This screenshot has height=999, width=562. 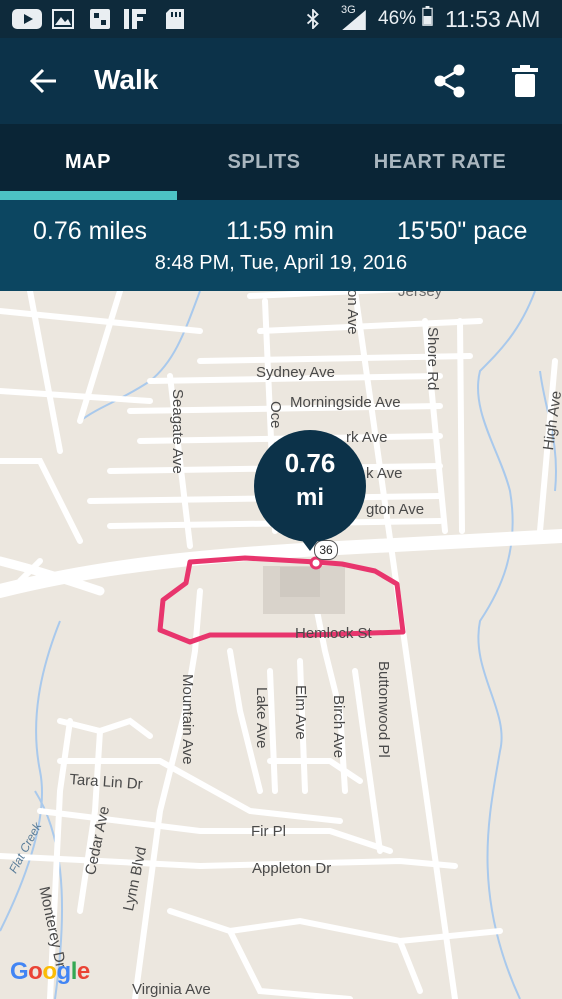 I want to click on tab-heart-rate: HEART RATE, so click(x=440, y=162).